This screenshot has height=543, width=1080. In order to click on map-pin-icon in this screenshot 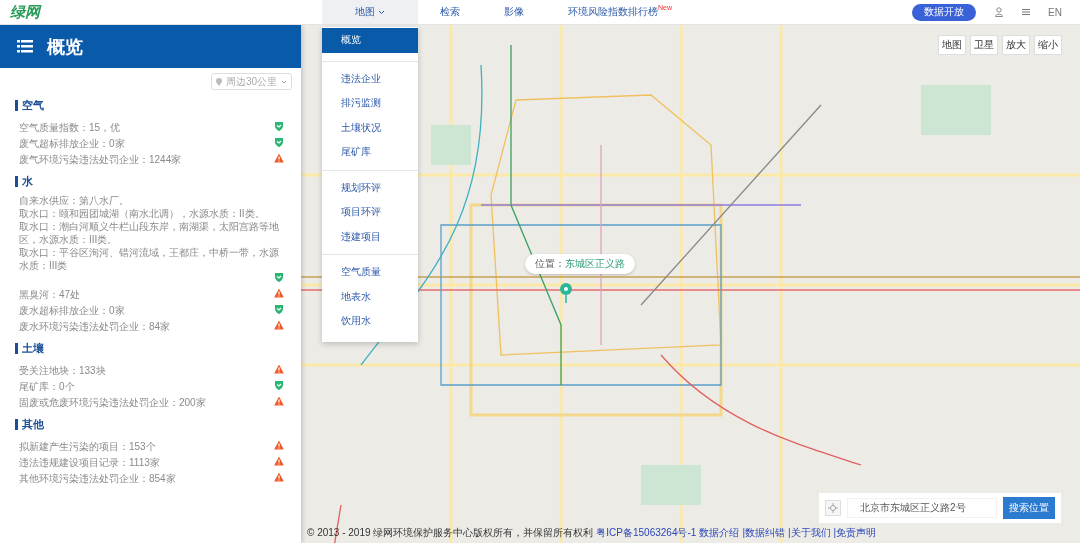, I will do `click(566, 293)`.